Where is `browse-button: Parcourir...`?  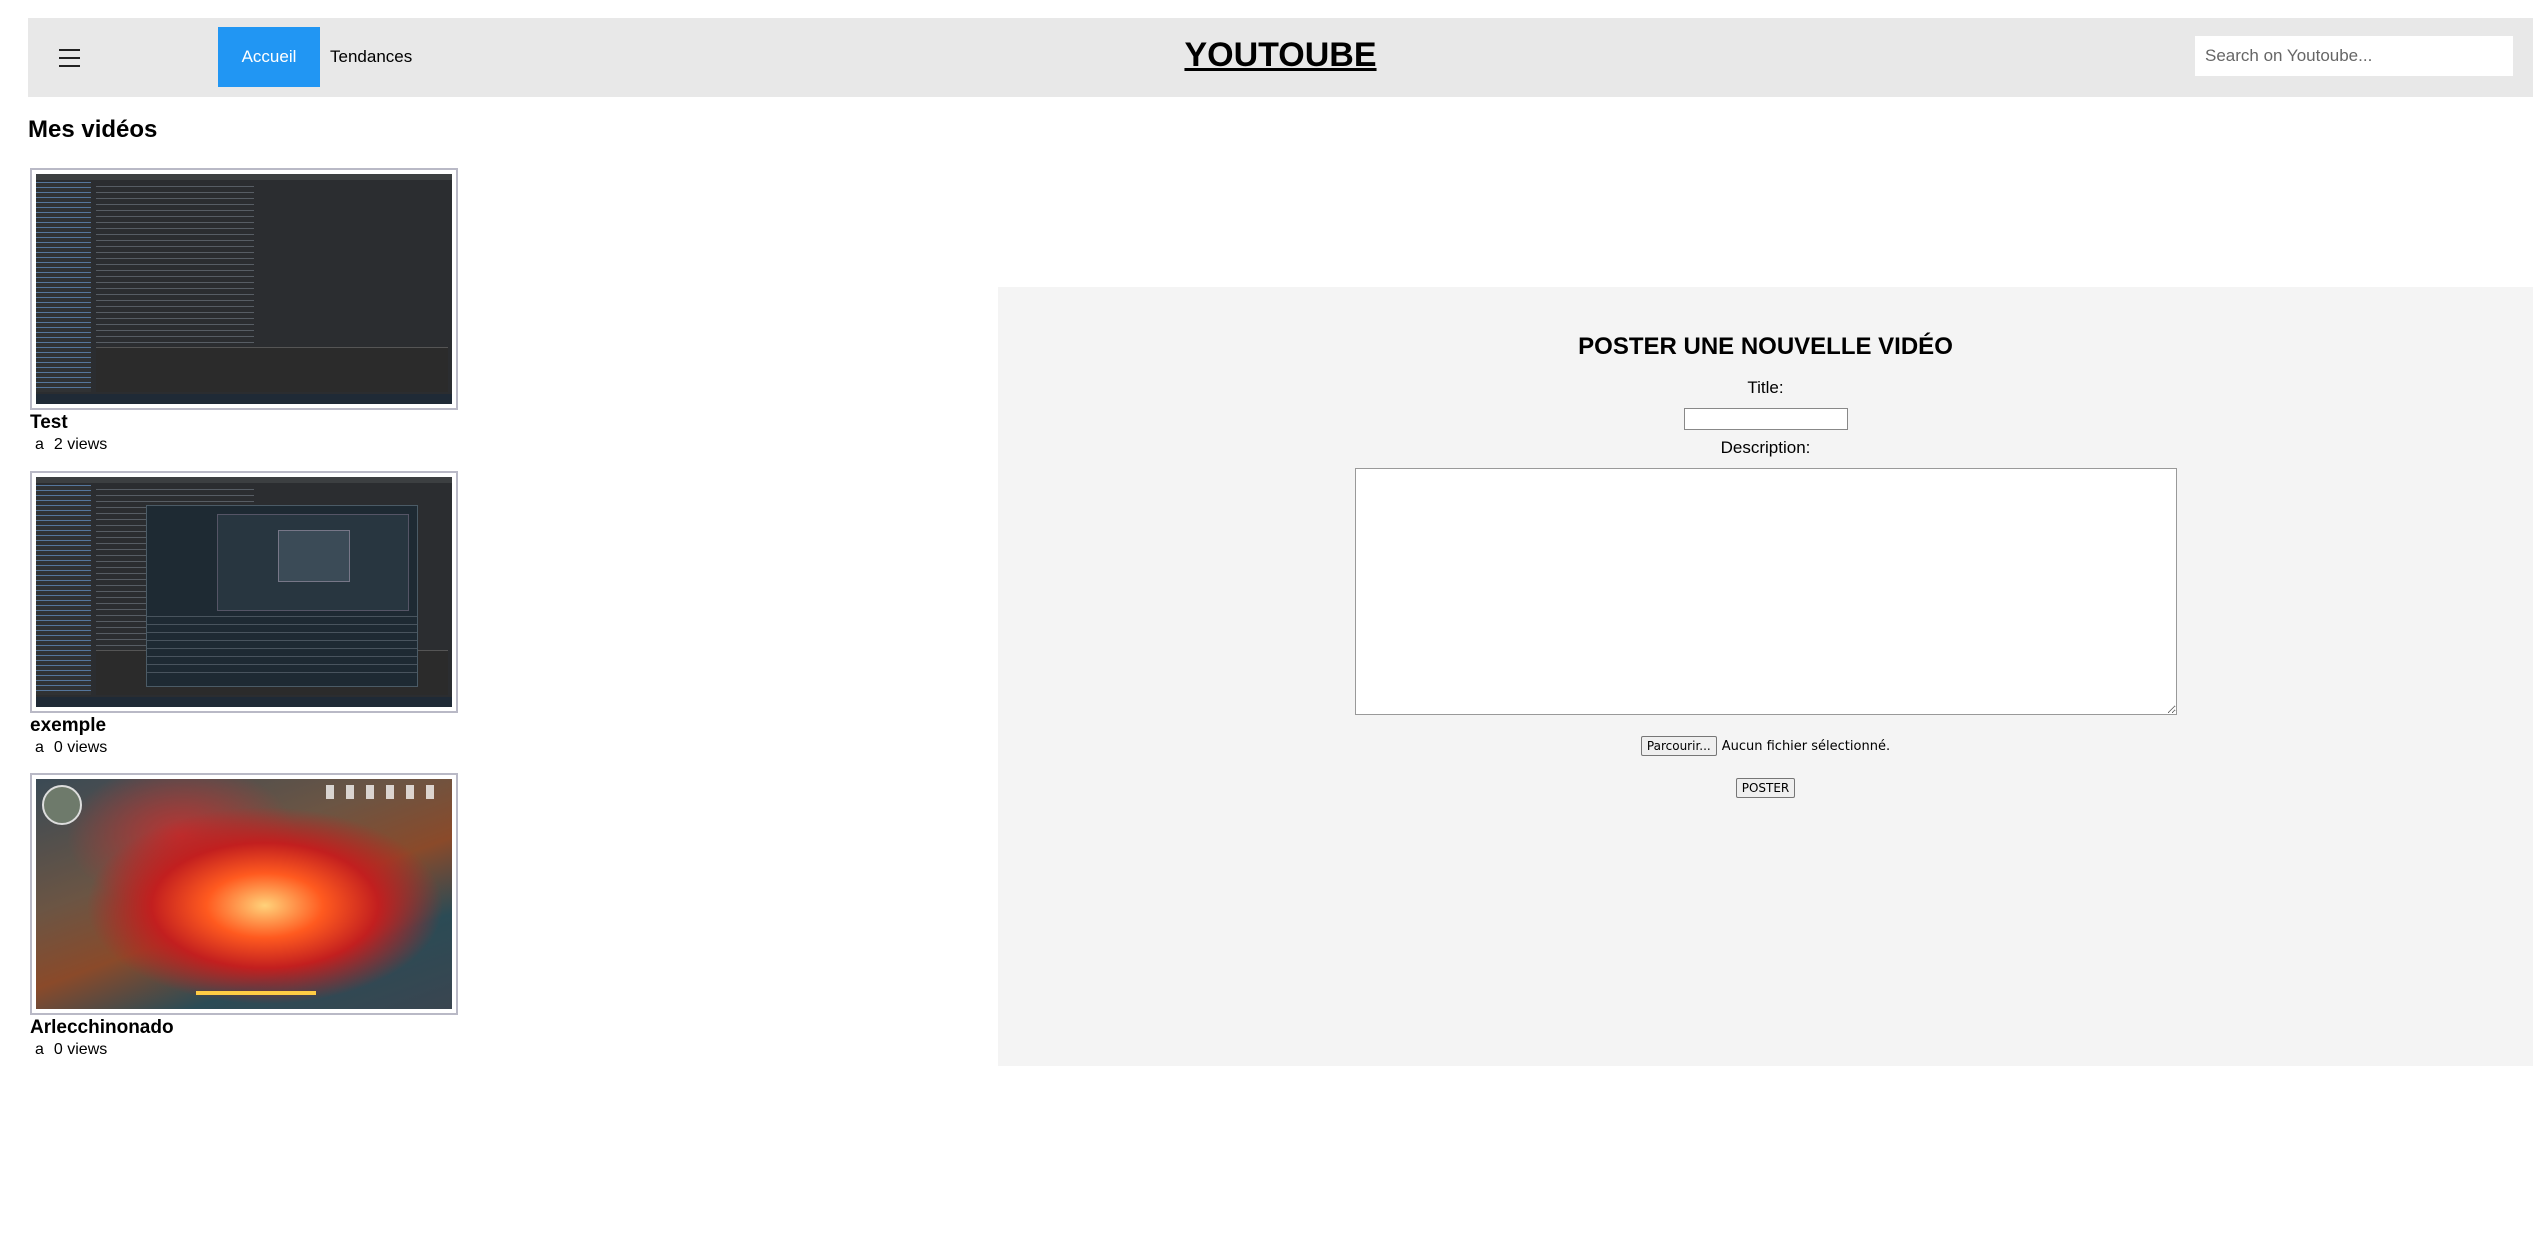 browse-button: Parcourir... is located at coordinates (1678, 746).